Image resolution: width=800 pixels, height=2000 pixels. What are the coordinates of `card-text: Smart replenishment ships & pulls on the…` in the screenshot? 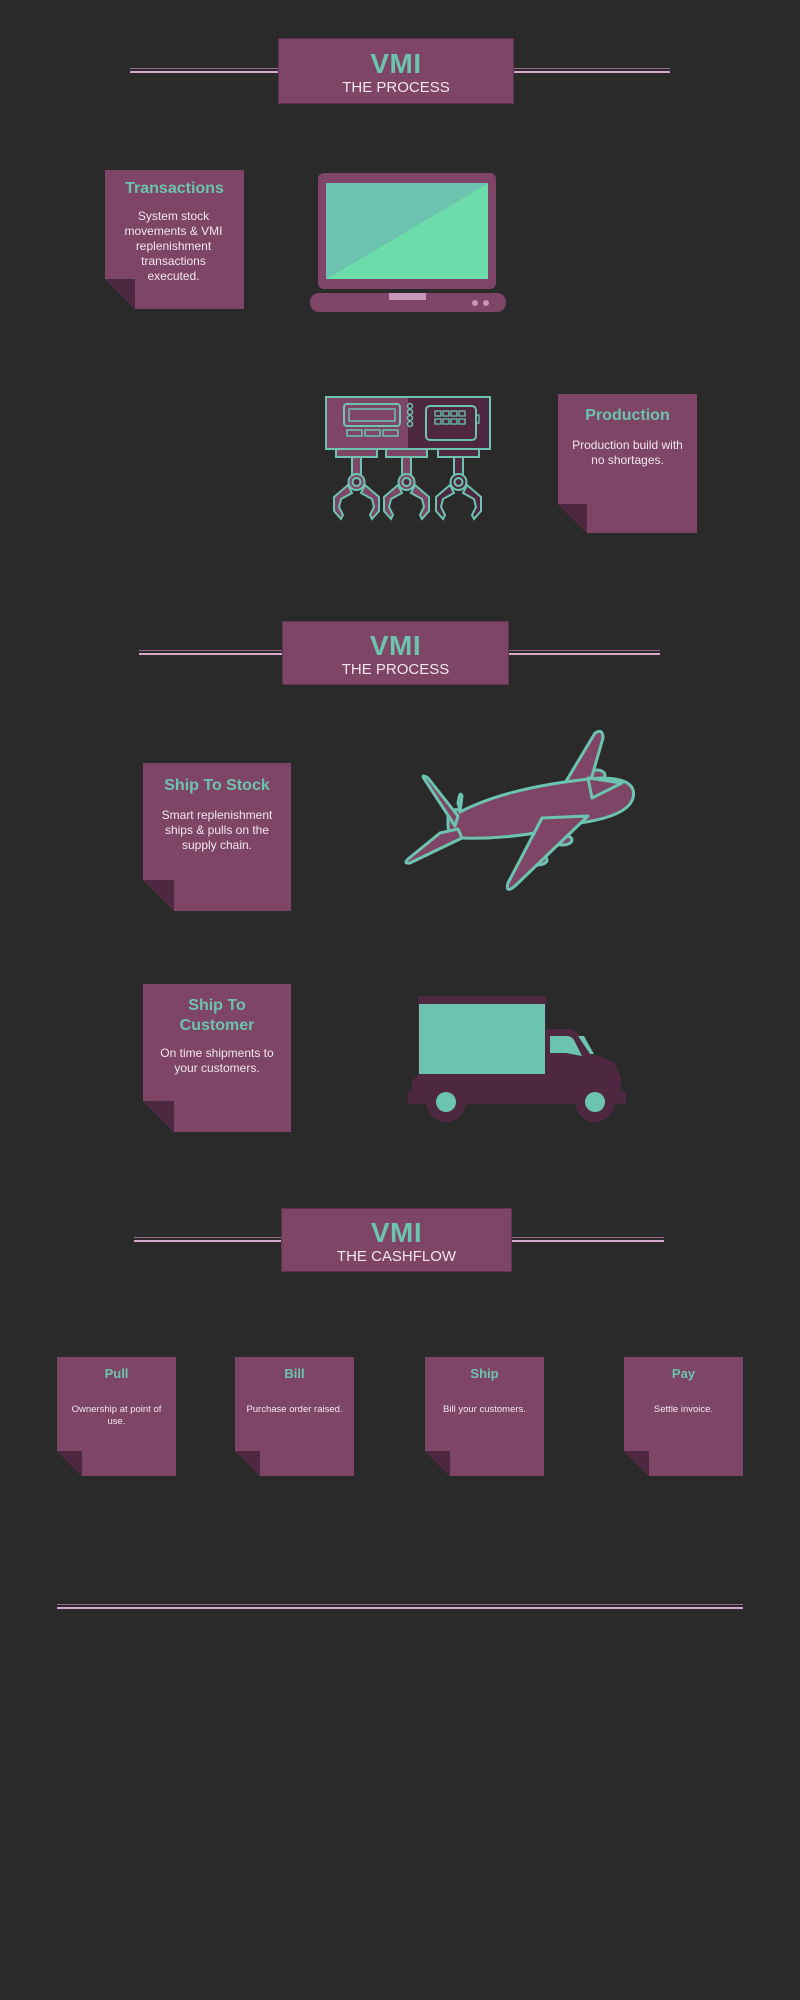 It's located at (217, 830).